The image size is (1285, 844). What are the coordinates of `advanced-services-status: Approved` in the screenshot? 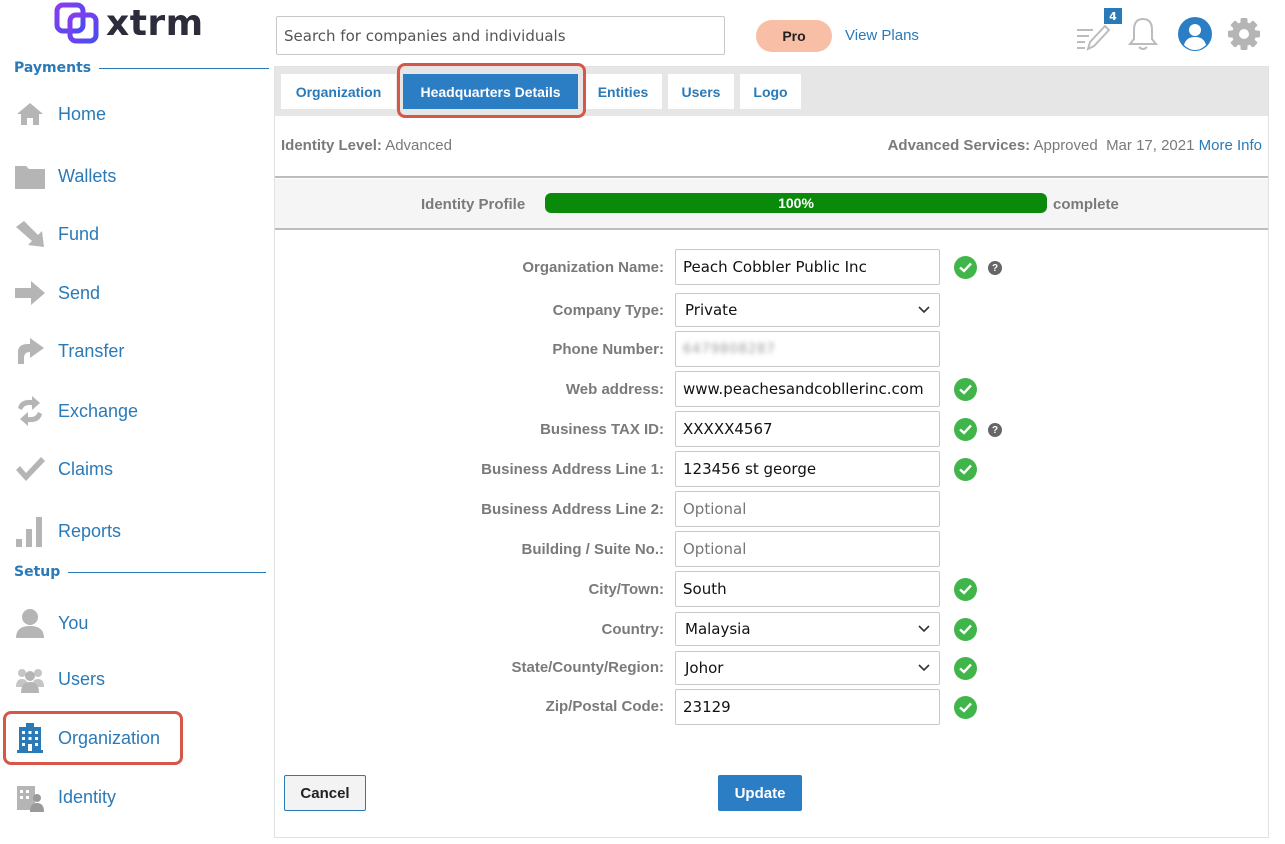 It's located at (1065, 145).